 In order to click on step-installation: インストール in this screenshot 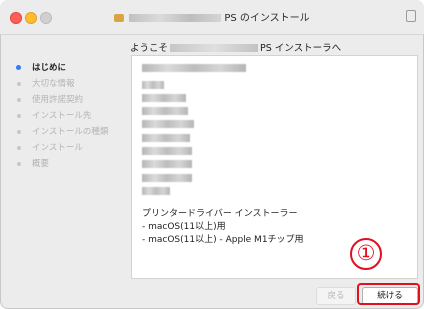, I will do `click(64, 148)`.